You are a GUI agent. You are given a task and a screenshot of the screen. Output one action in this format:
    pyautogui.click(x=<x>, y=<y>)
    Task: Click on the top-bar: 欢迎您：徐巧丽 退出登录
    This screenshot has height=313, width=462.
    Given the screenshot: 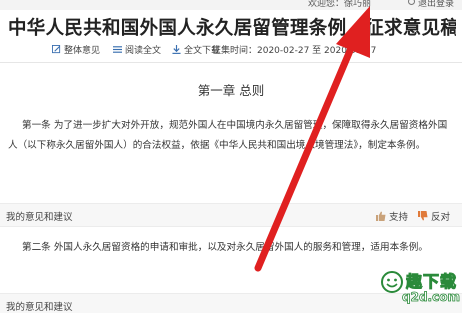 What is the action you would take?
    pyautogui.click(x=231, y=5)
    